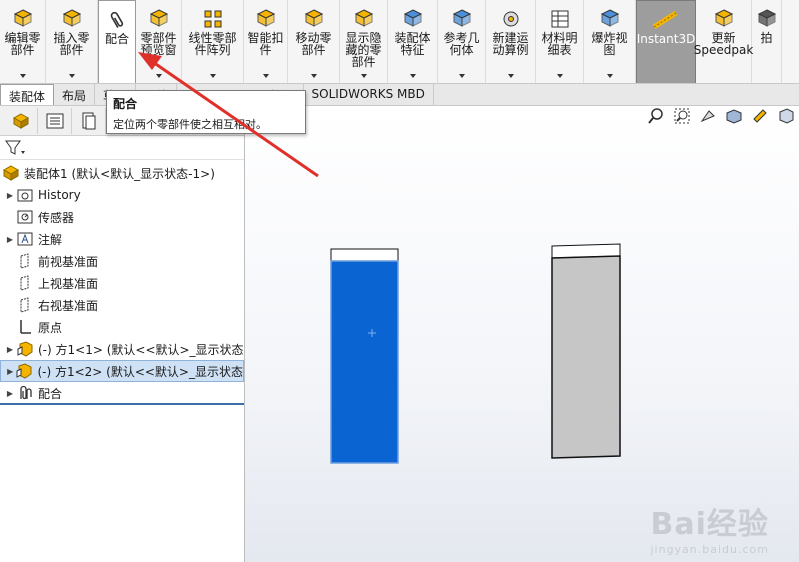 The height and width of the screenshot is (562, 799). What do you see at coordinates (59, 195) in the screenshot?
I see `tree-item-label: History` at bounding box center [59, 195].